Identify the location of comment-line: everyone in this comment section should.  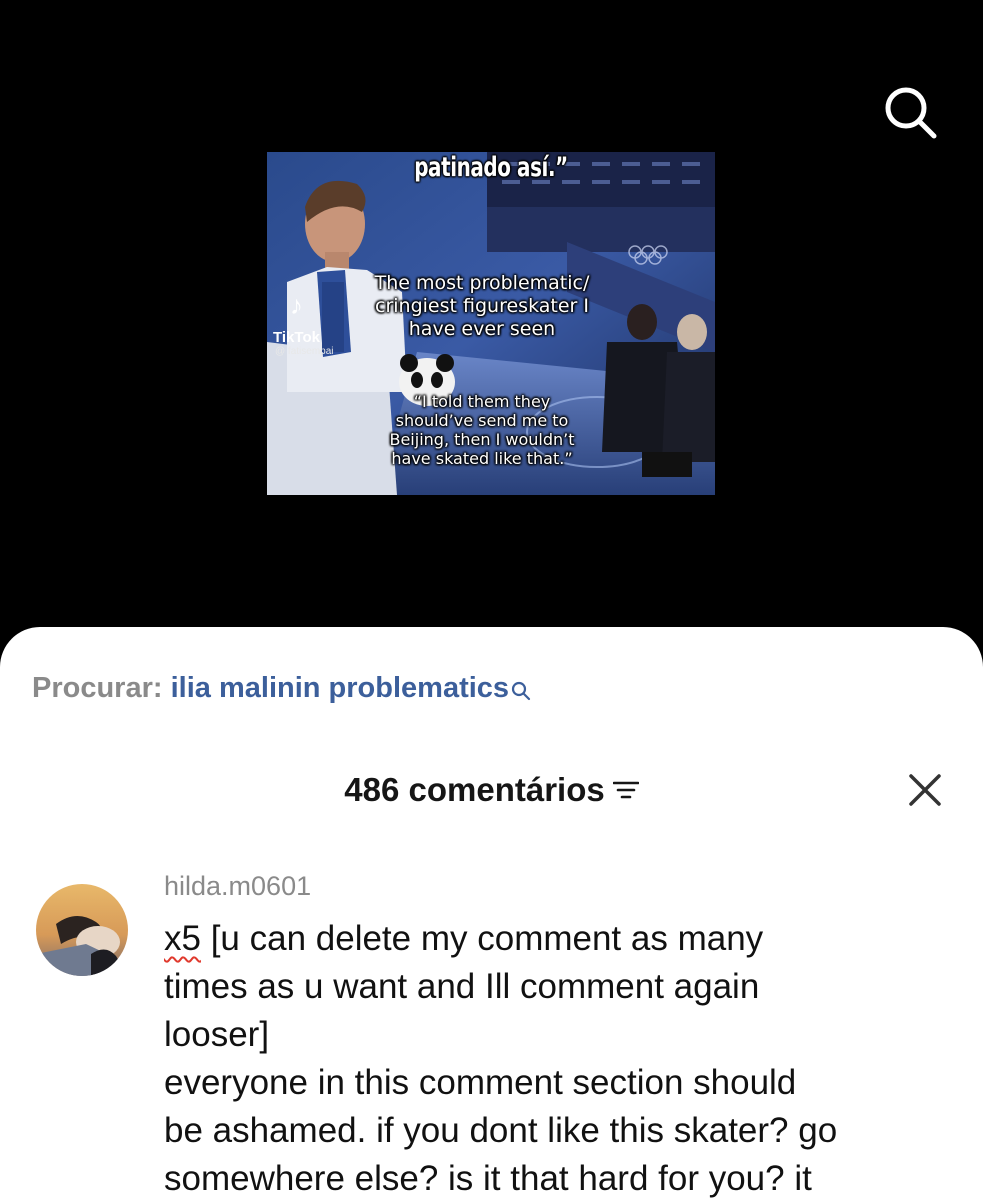
(480, 1082).